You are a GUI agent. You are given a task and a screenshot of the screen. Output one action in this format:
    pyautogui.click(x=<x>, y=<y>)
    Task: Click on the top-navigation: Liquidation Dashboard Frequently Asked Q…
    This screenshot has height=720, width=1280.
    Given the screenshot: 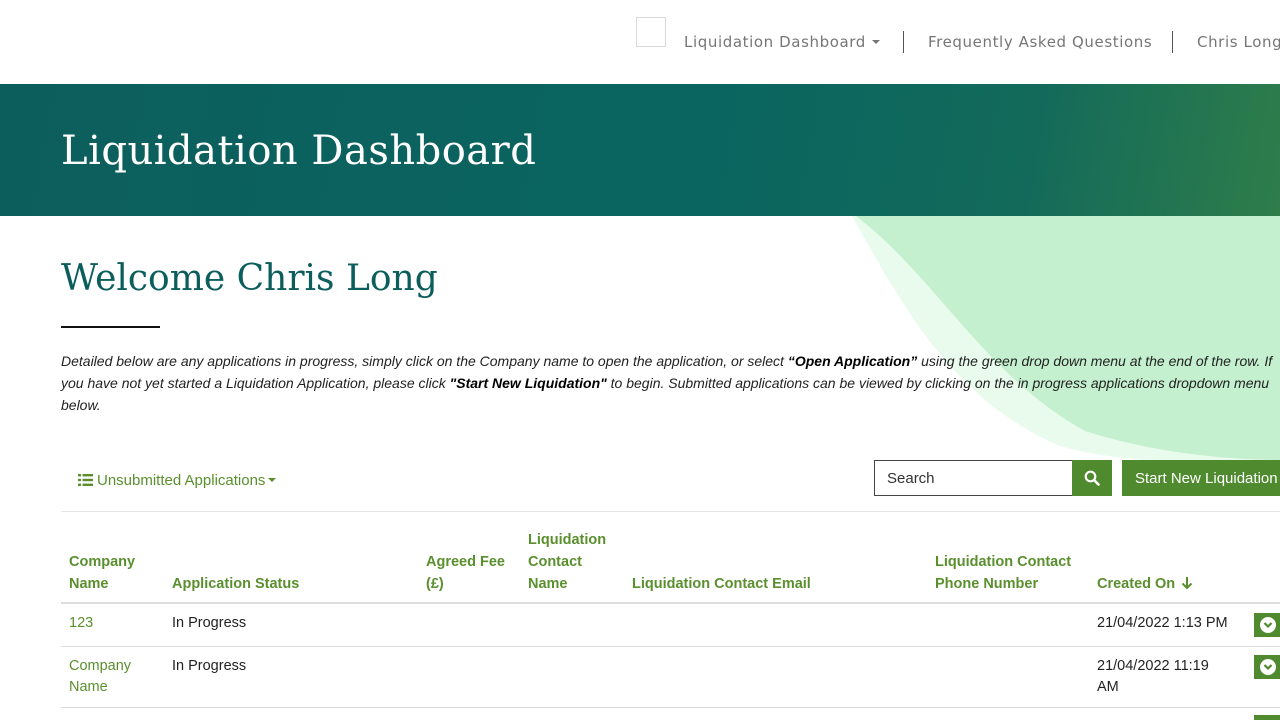 What is the action you would take?
    pyautogui.click(x=640, y=42)
    